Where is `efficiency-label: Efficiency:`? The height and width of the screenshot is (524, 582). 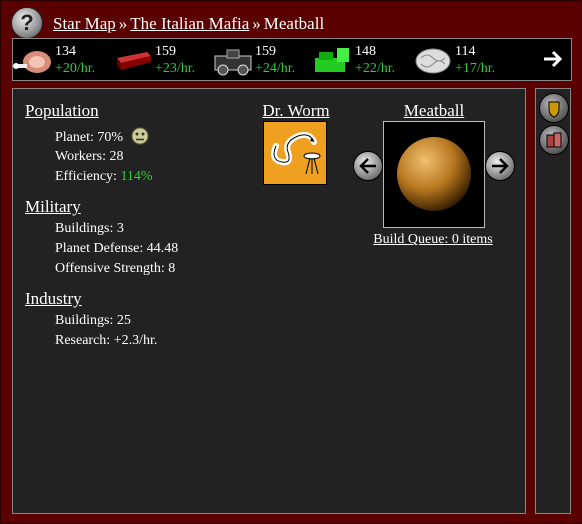 efficiency-label: Efficiency: is located at coordinates (86, 176).